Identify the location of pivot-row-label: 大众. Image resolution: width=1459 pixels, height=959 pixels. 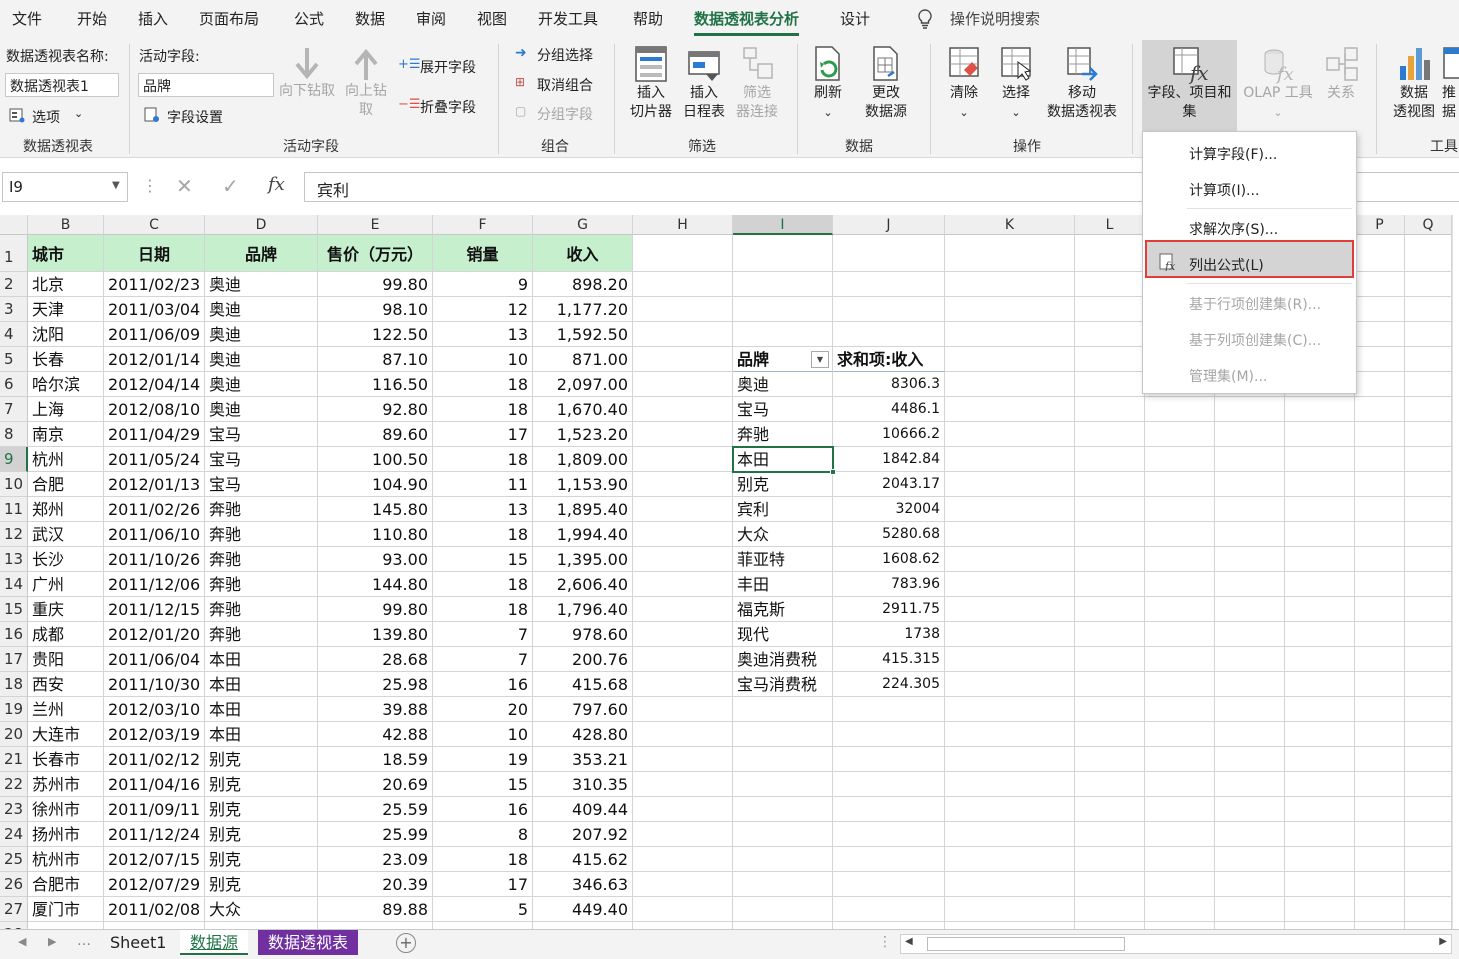
(783, 534).